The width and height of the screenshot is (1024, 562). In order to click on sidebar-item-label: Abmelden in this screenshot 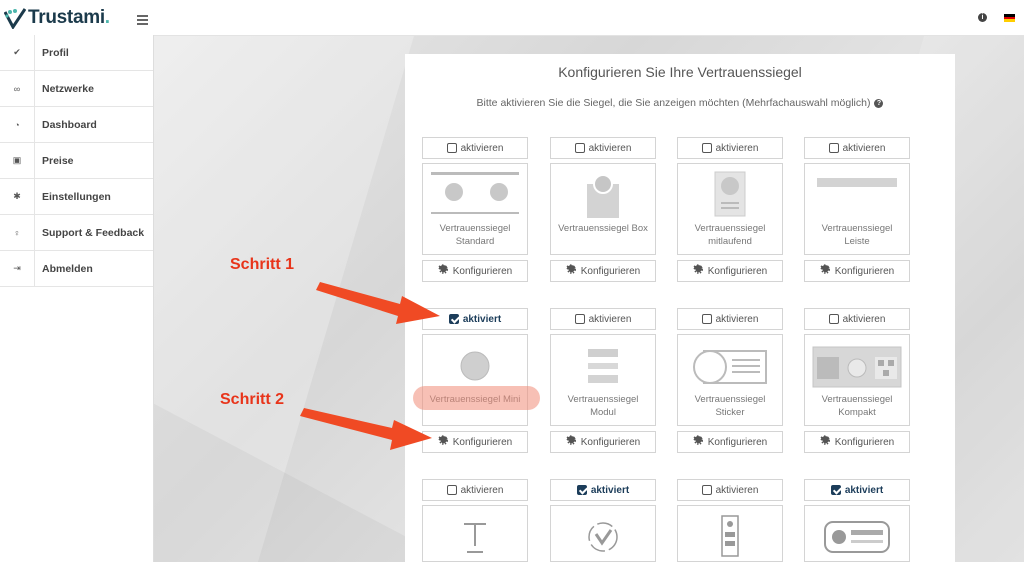, I will do `click(67, 268)`.